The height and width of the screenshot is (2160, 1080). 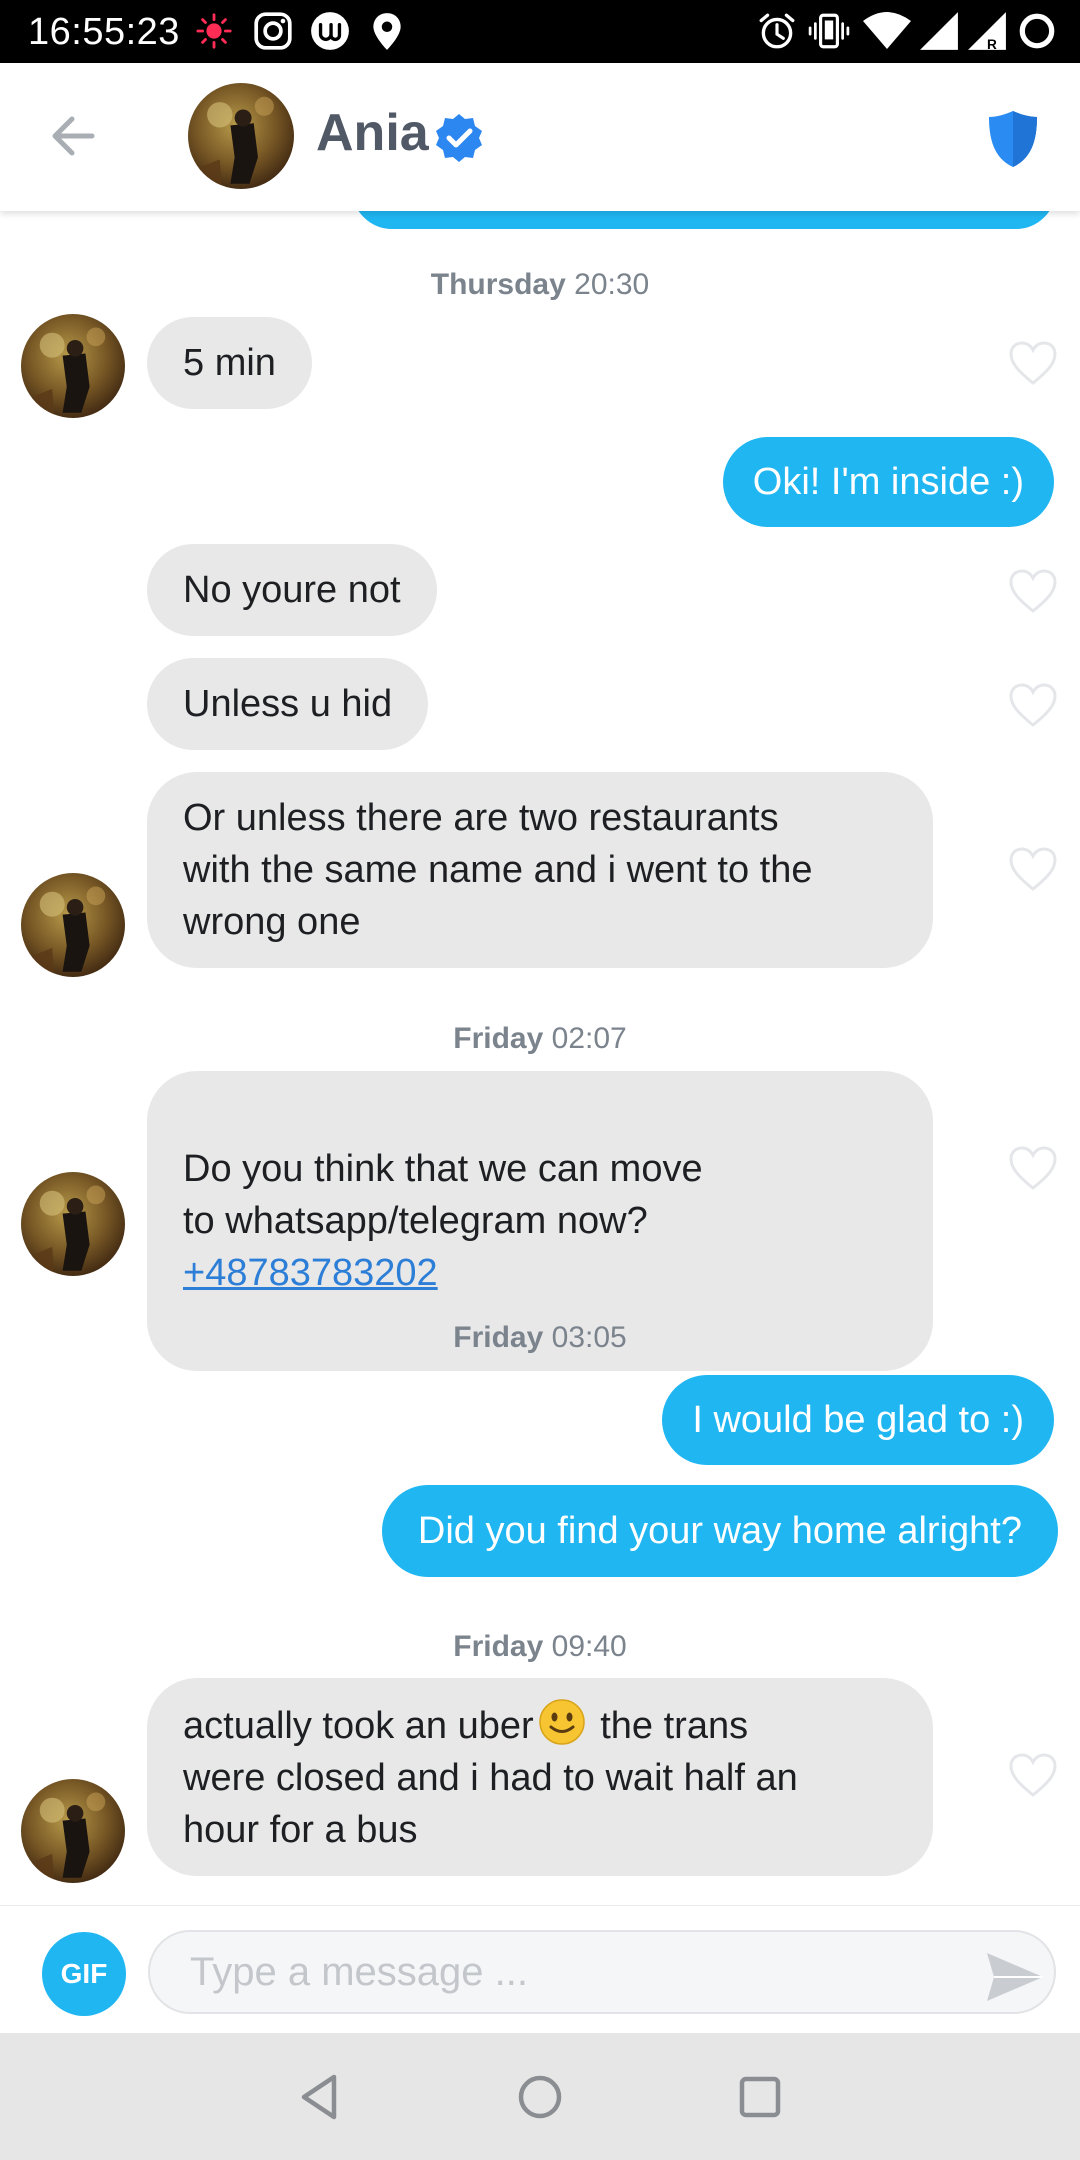 I want to click on shield-icon, so click(x=1013, y=139).